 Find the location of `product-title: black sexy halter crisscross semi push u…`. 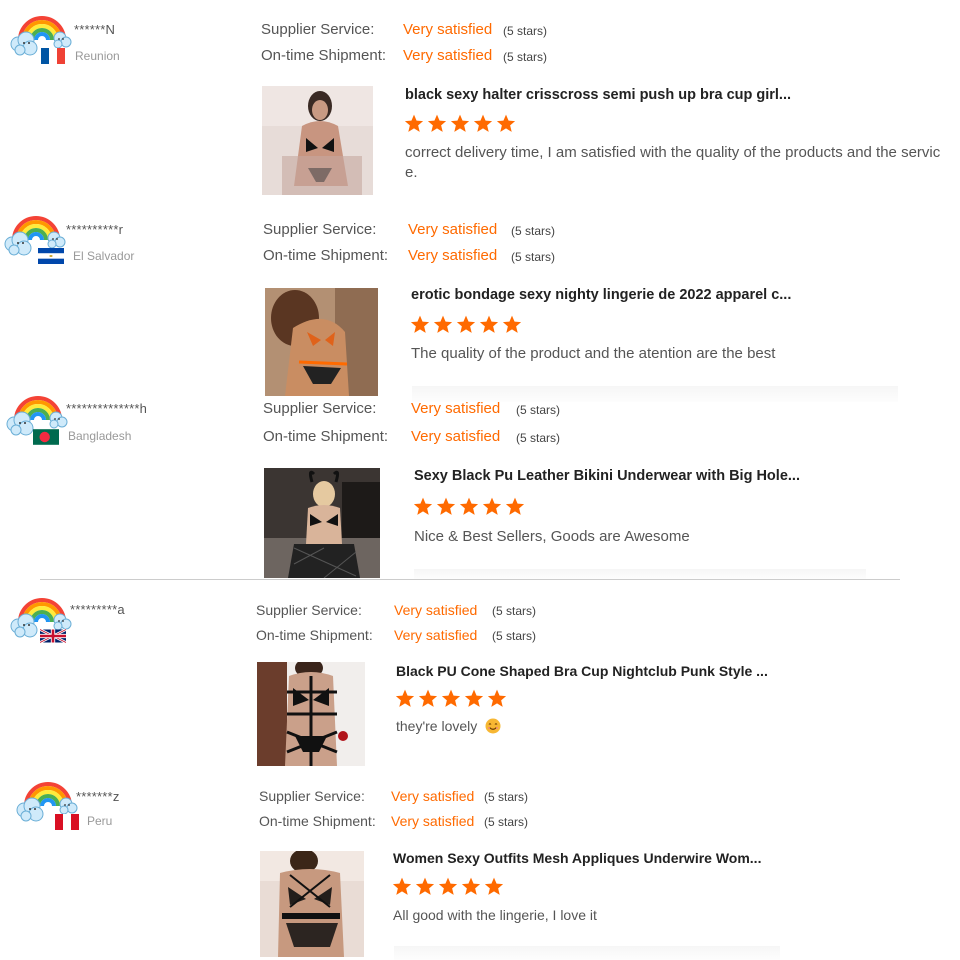

product-title: black sexy halter crisscross semi push u… is located at coordinates (598, 95).